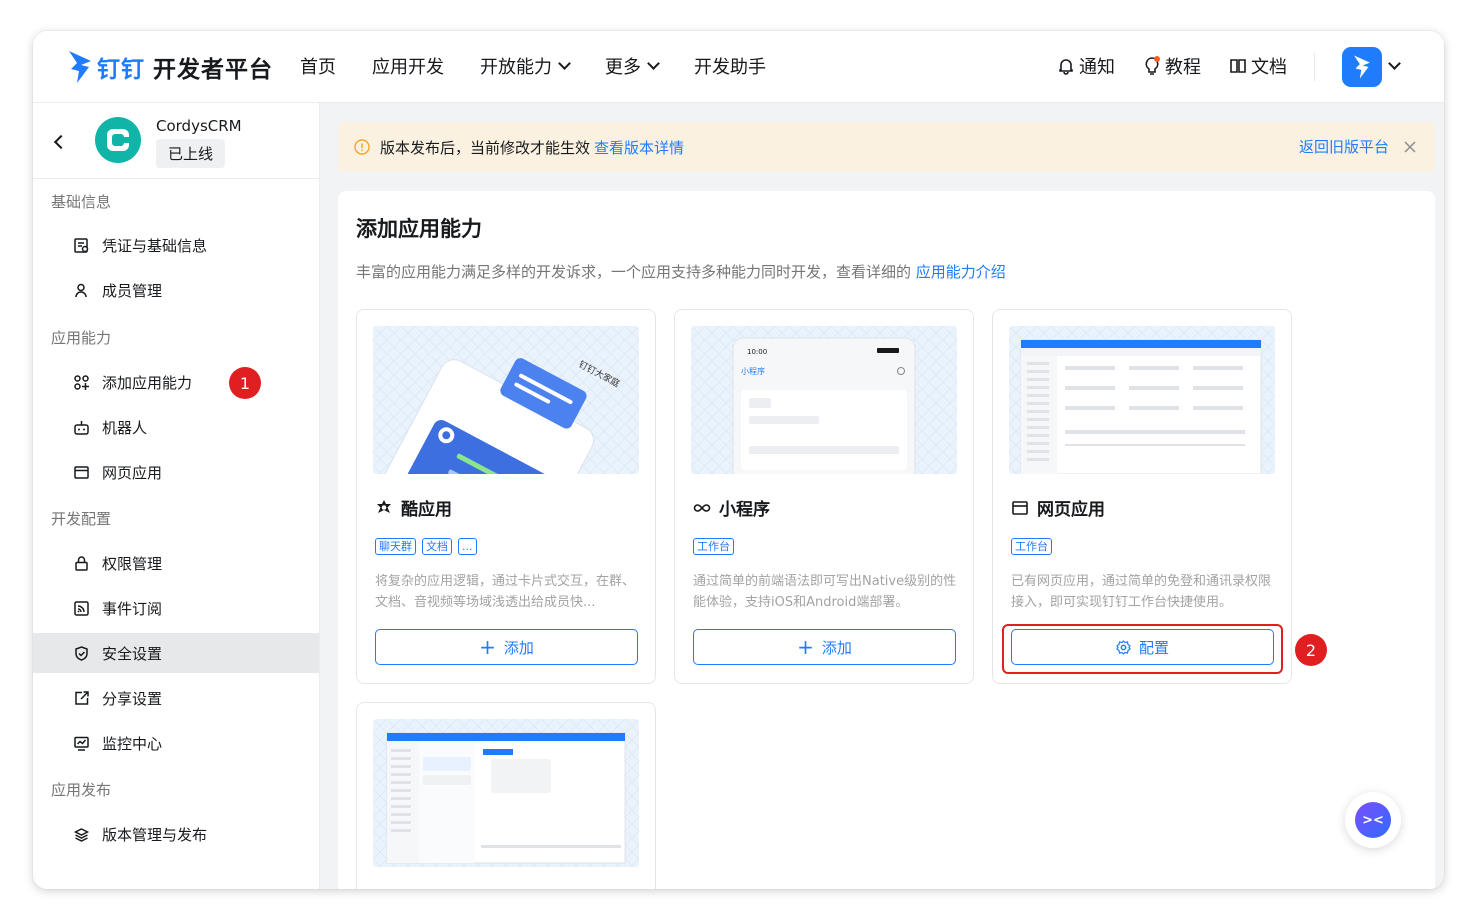 The image size is (1476, 922). I want to click on sidebar-item-credentials: 凭证与基础信息, so click(176, 245).